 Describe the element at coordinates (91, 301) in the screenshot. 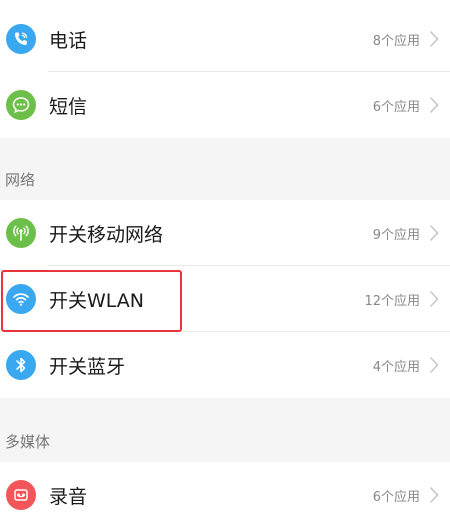

I see `highlight-annotation-box` at that location.